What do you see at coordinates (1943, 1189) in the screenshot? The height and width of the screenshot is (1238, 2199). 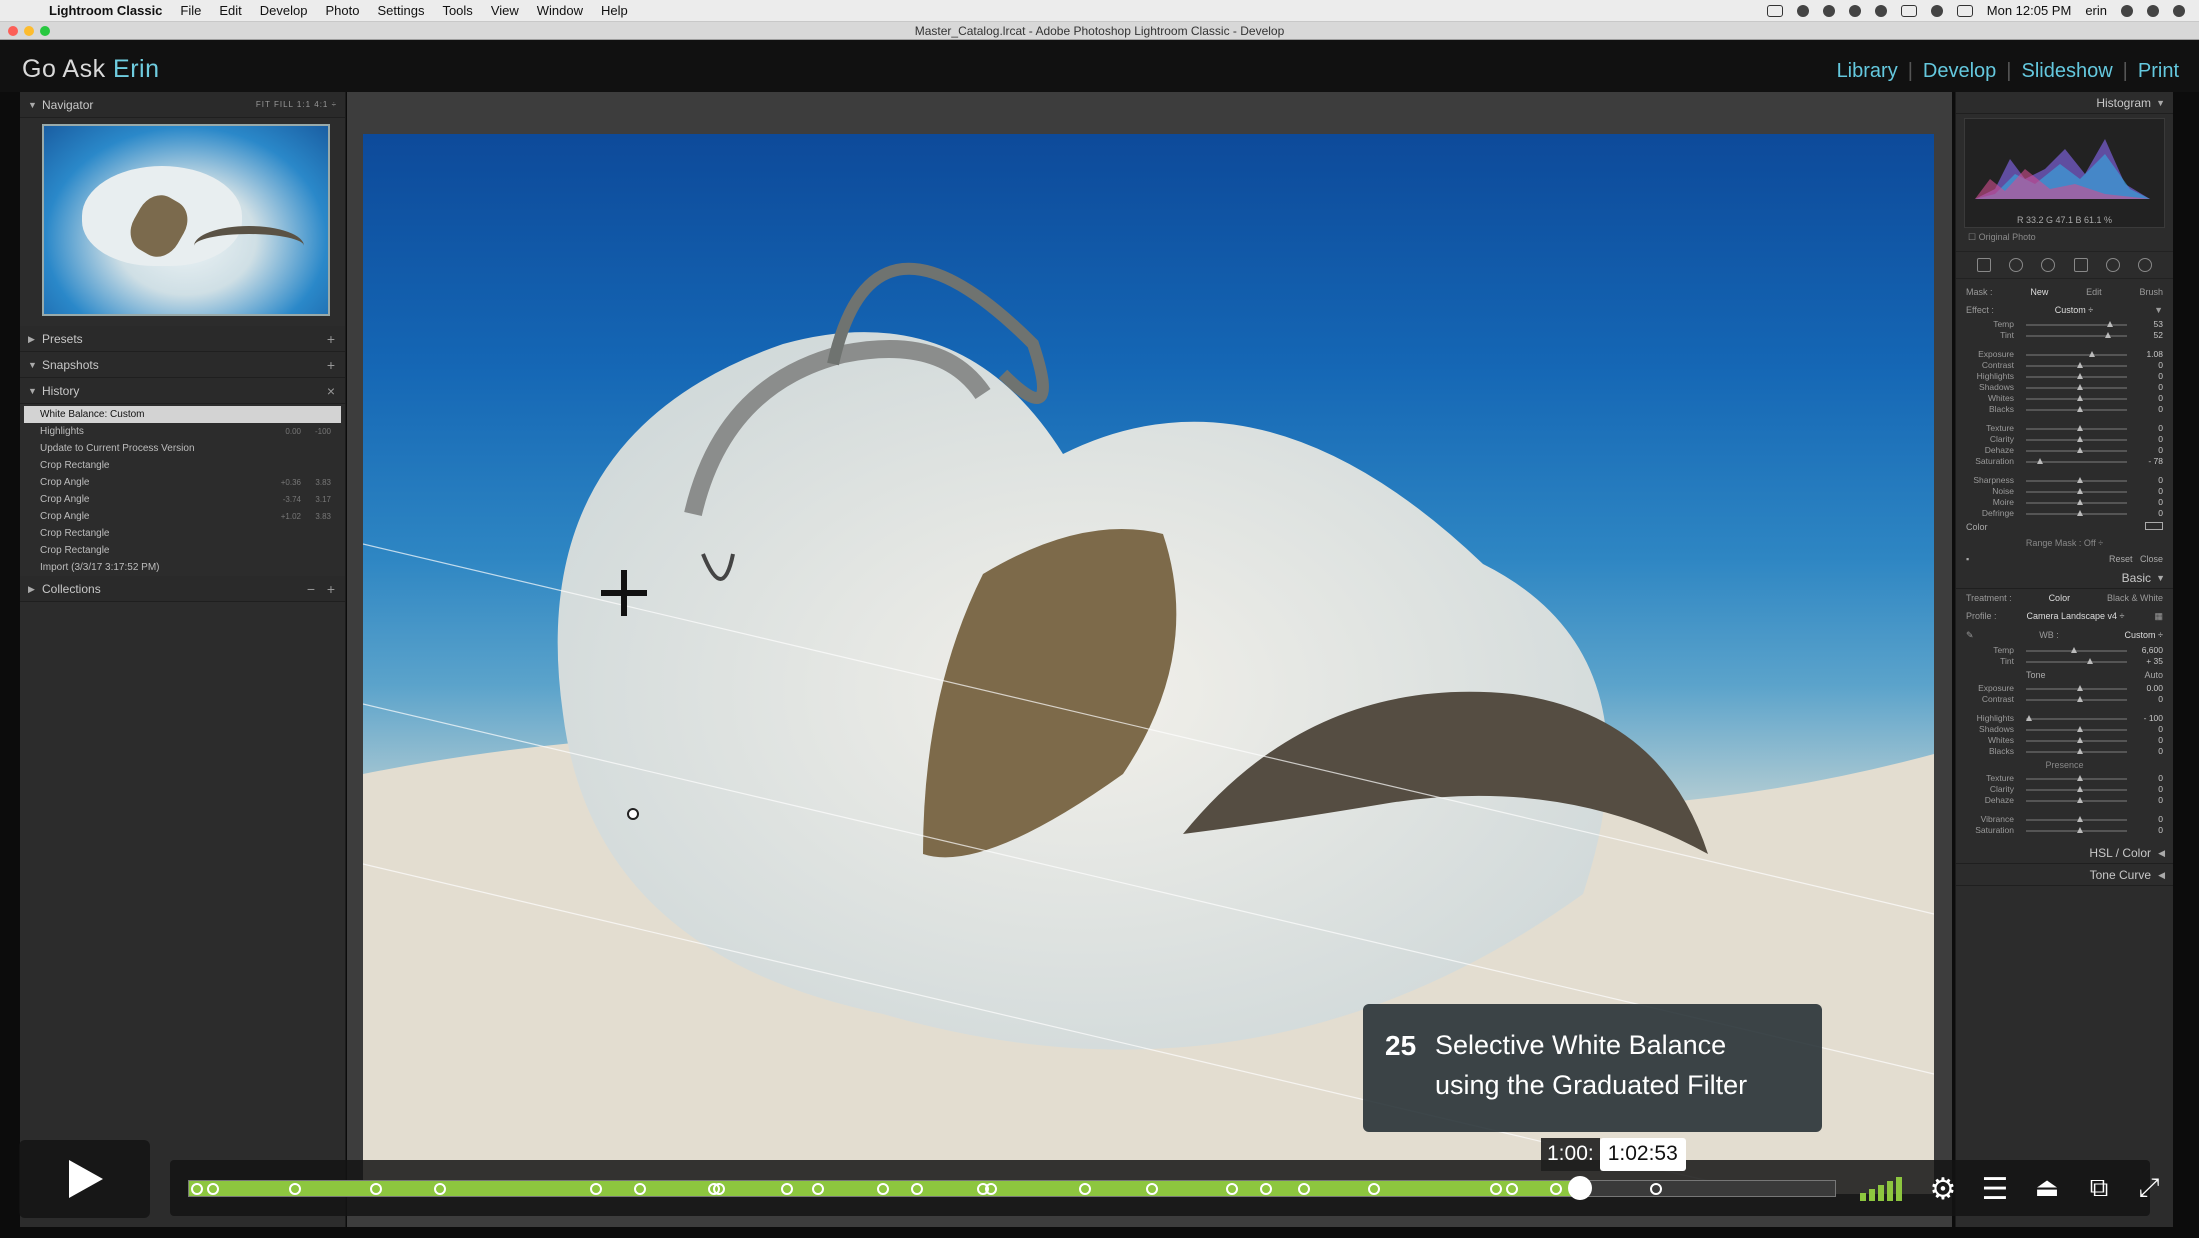 I see `settings-icon: ⚙` at bounding box center [1943, 1189].